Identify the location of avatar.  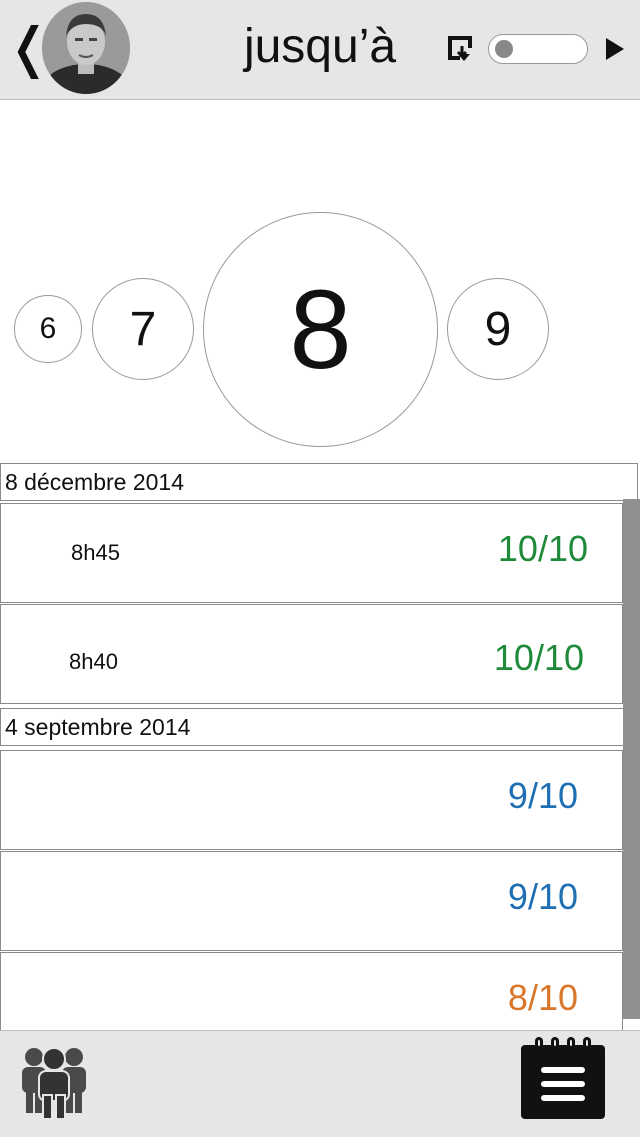
(86, 48).